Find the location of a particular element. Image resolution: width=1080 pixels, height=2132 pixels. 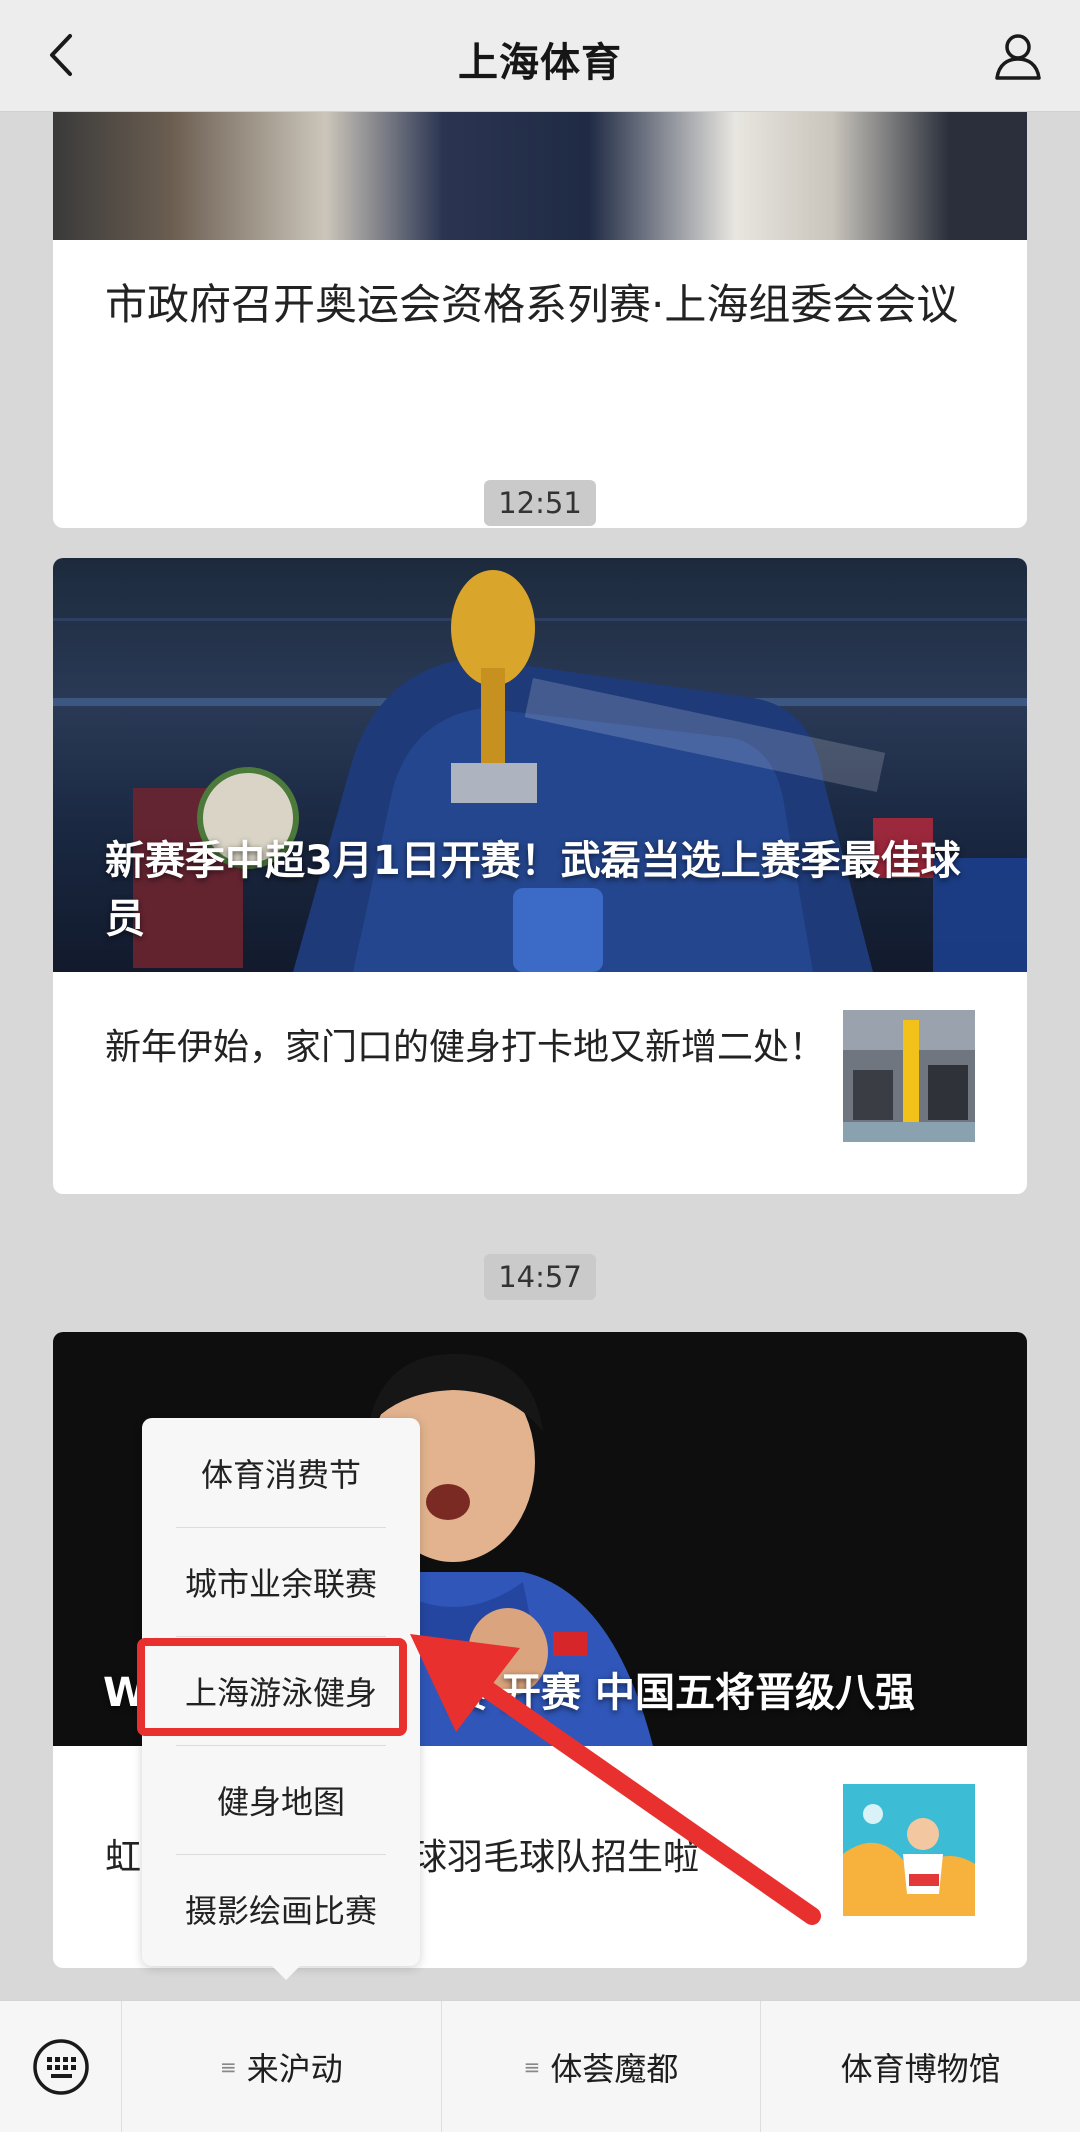

keyboard-toggle-button is located at coordinates (61, 2066).